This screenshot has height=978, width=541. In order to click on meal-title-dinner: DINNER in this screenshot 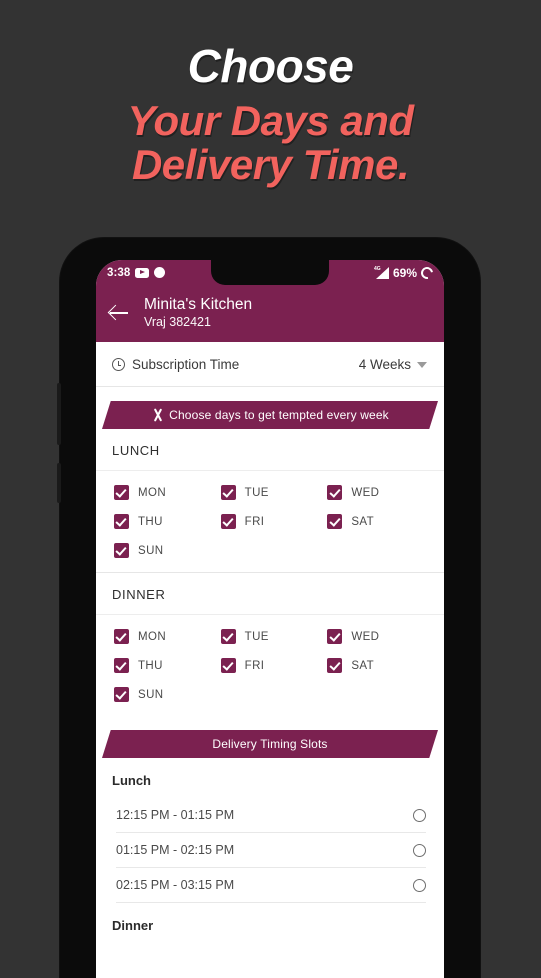, I will do `click(270, 594)`.